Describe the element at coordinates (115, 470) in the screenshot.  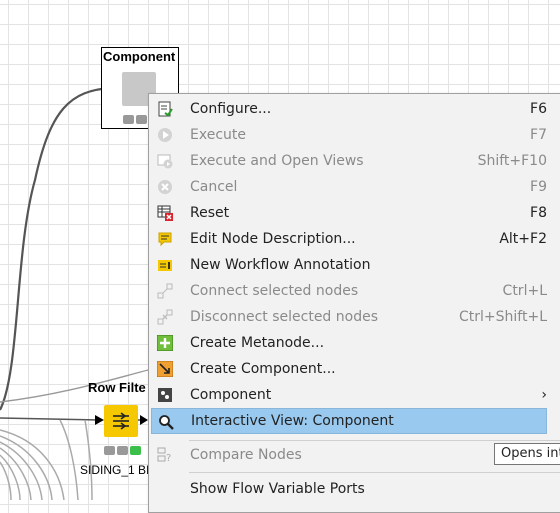
I see `row-filter-node-label: SIDING_1 BI` at that location.